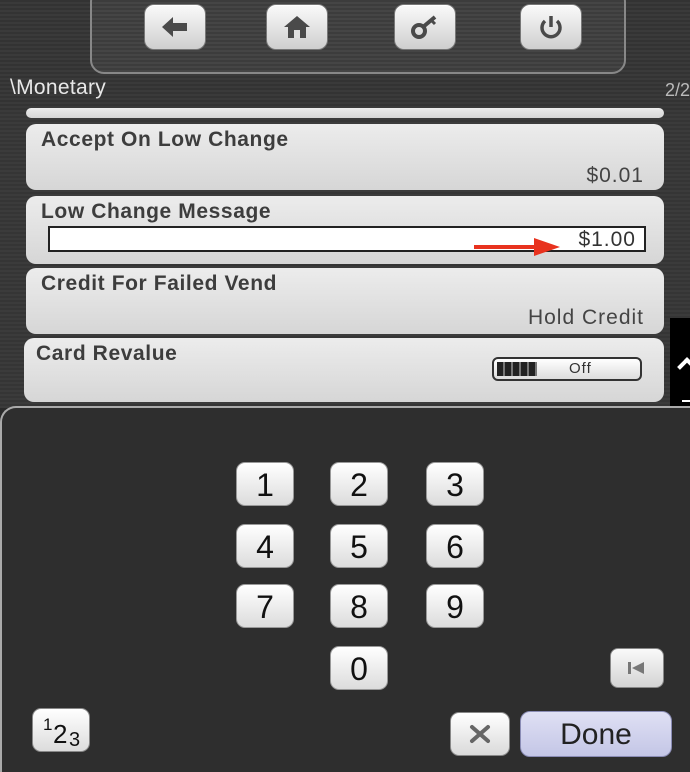  I want to click on mode-label-sup: 1, so click(48, 724).